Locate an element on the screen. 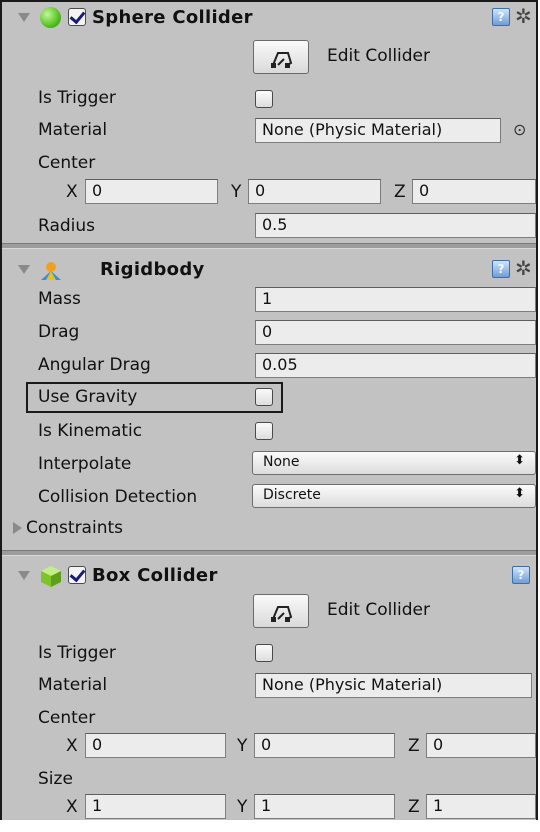 The width and height of the screenshot is (540, 832). size-y-field: 1 is located at coordinates (324, 806).